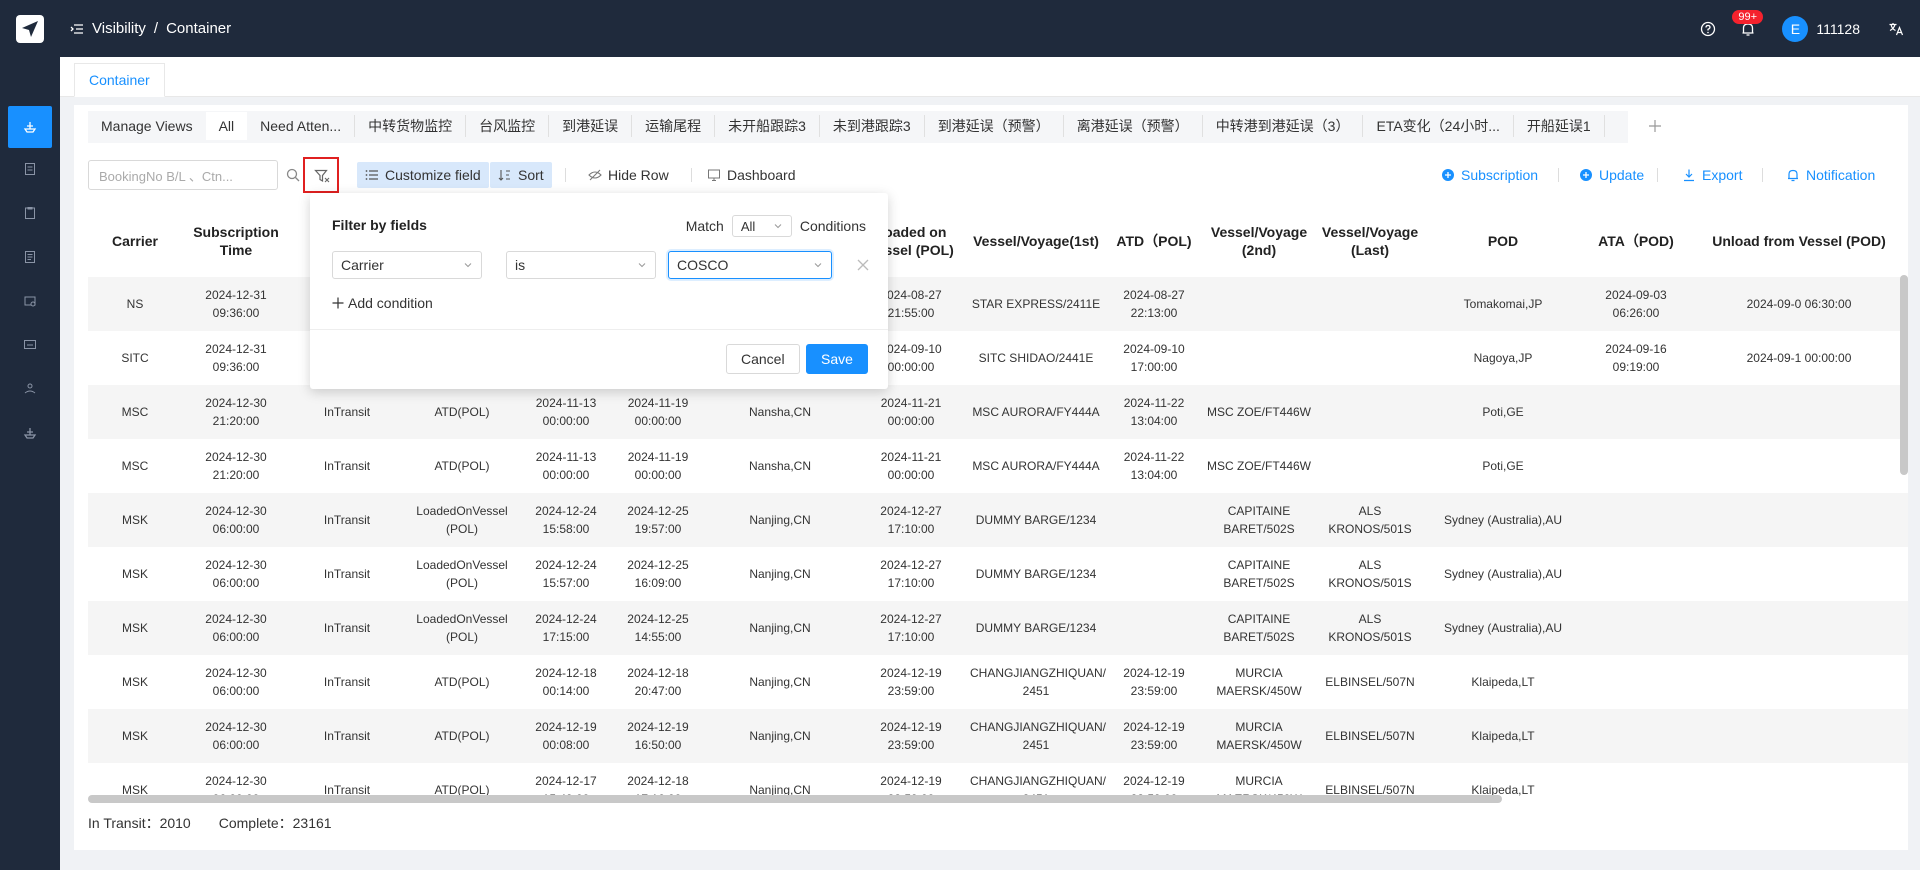 The width and height of the screenshot is (1920, 870). What do you see at coordinates (658, 682) in the screenshot?
I see `table-cell: 2024-12-18 20:47:00` at bounding box center [658, 682].